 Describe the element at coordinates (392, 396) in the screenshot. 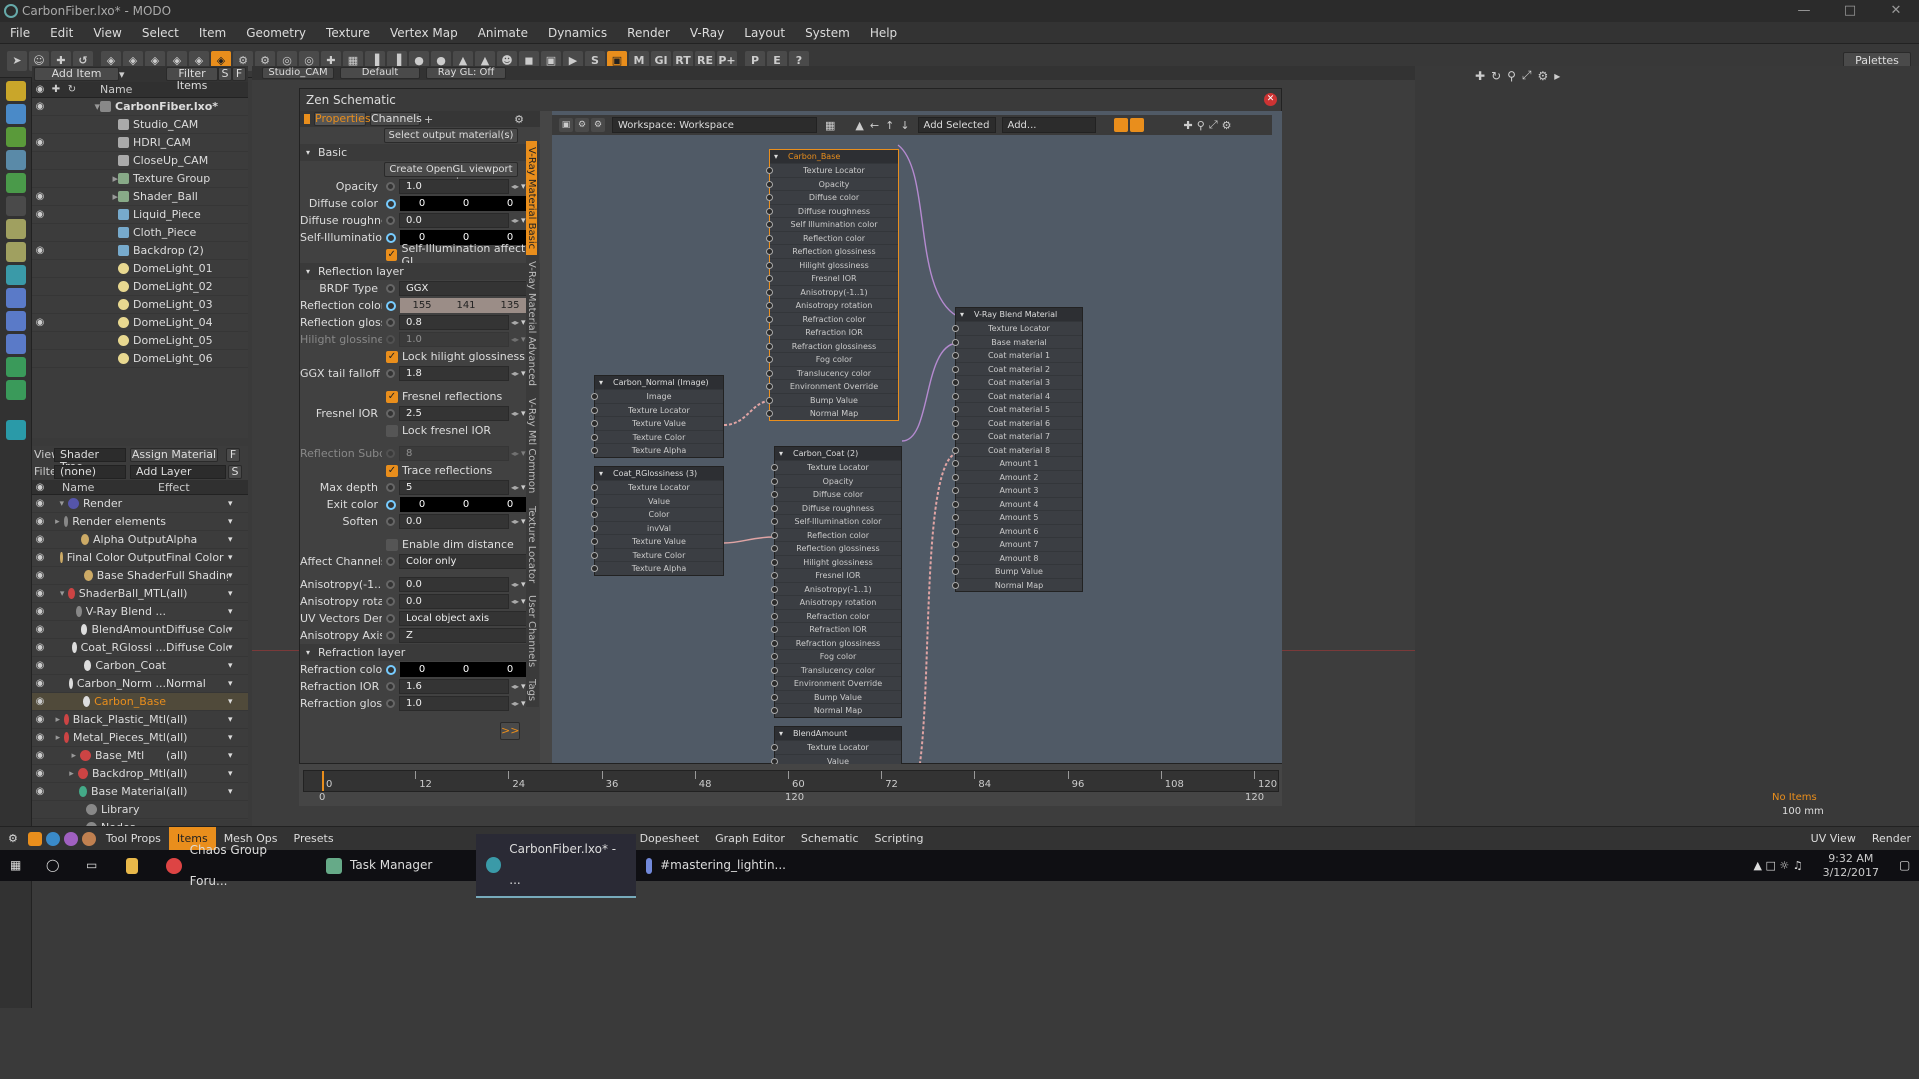

I see `checkbox-checked-icon: ✓` at that location.